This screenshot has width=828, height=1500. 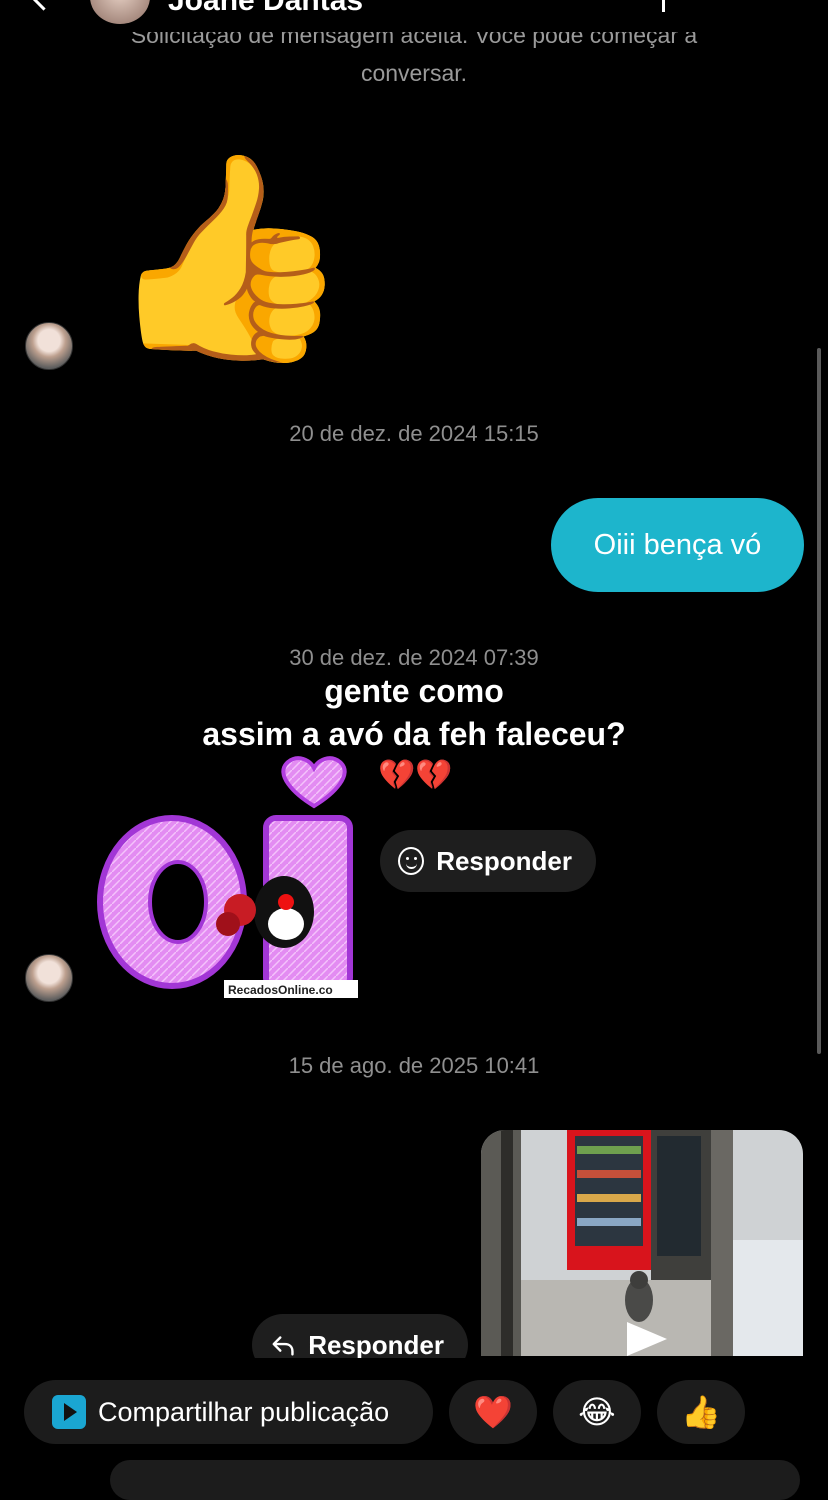 I want to click on overlay-caption-line-2: assim a avó da feh faleceu?, so click(x=414, y=734).